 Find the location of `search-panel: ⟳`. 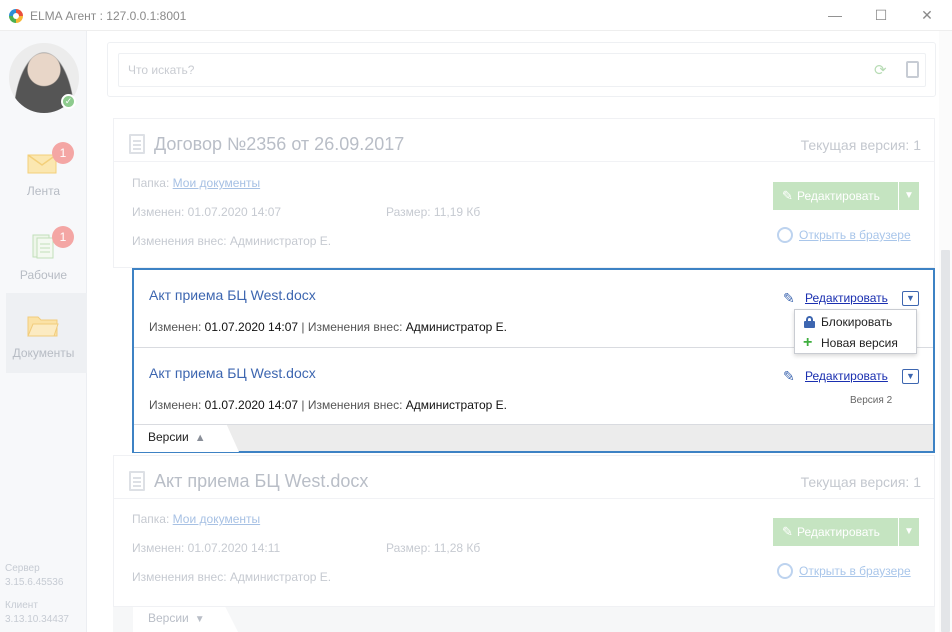

search-panel: ⟳ is located at coordinates (521, 69).